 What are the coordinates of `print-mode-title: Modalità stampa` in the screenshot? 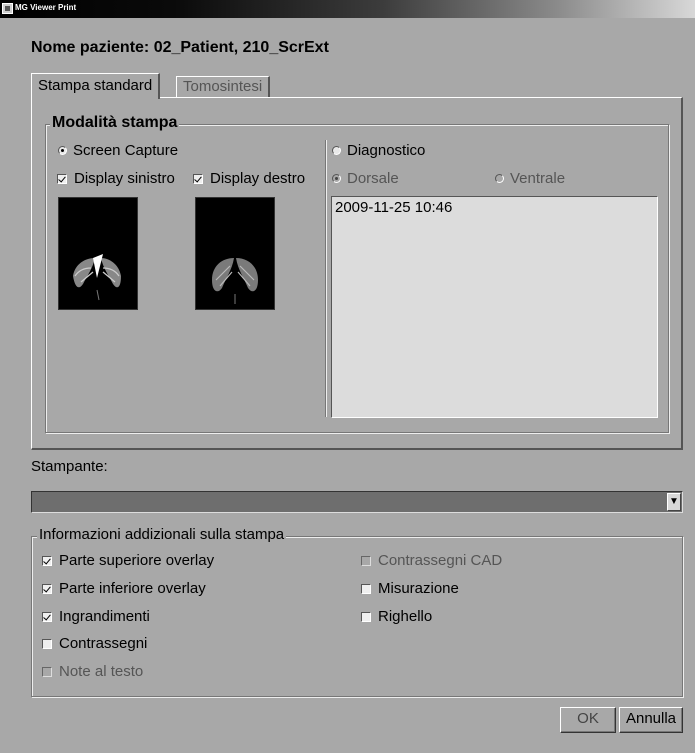 It's located at (115, 123).